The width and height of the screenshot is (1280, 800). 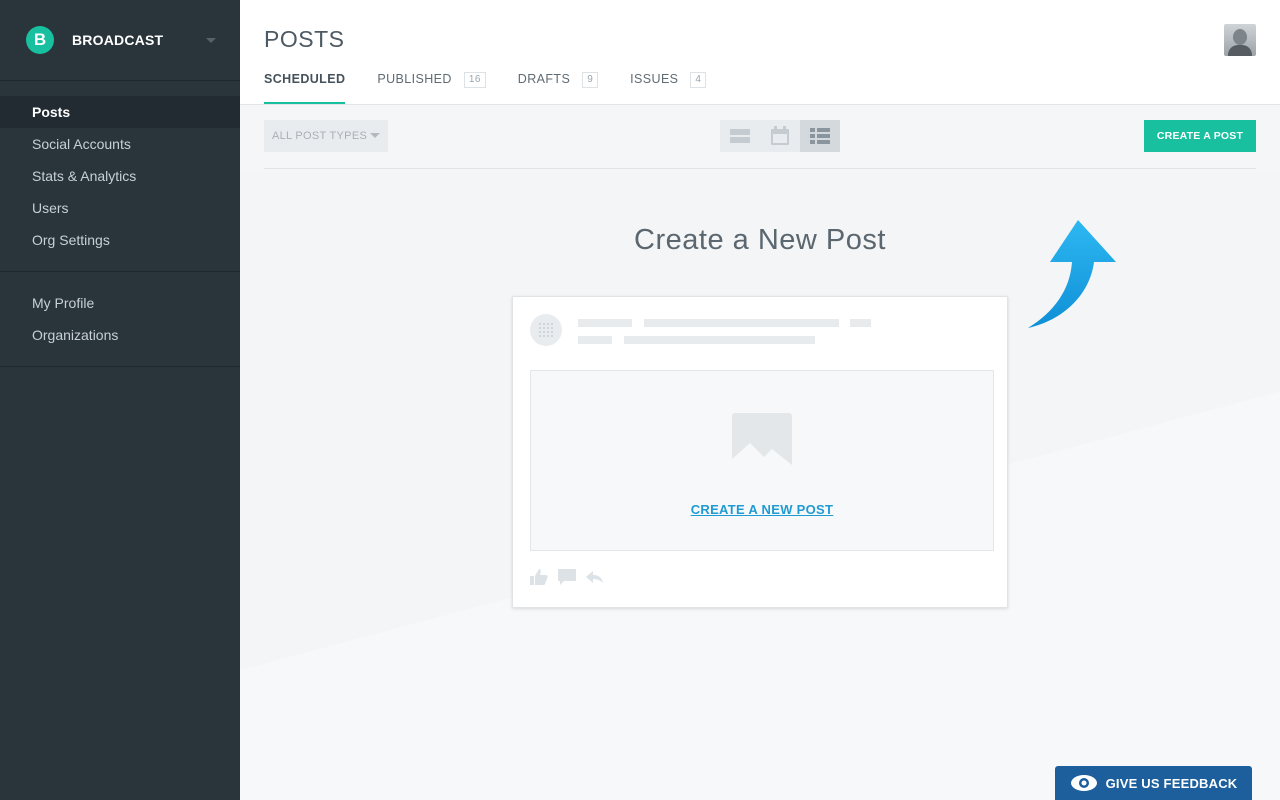 I want to click on grid-view-button, so click(x=820, y=136).